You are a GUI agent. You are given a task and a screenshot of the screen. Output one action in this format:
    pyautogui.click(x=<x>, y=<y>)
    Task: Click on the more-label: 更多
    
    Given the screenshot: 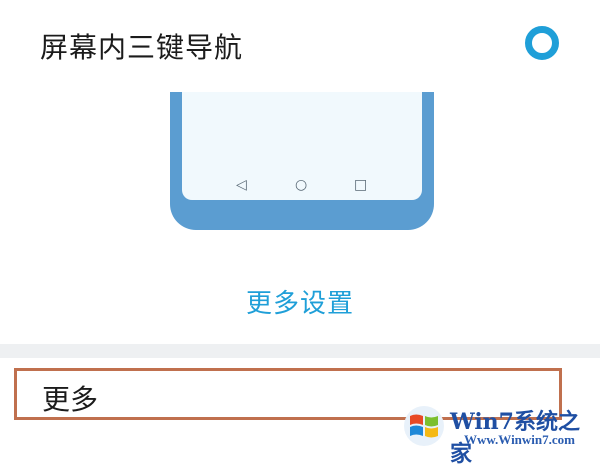 What is the action you would take?
    pyautogui.click(x=70, y=399)
    